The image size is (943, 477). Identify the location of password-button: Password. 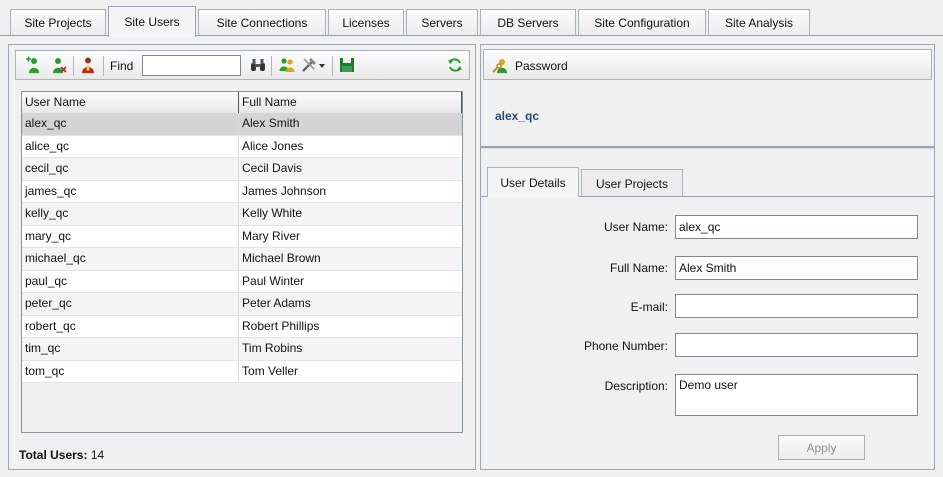
(530, 66).